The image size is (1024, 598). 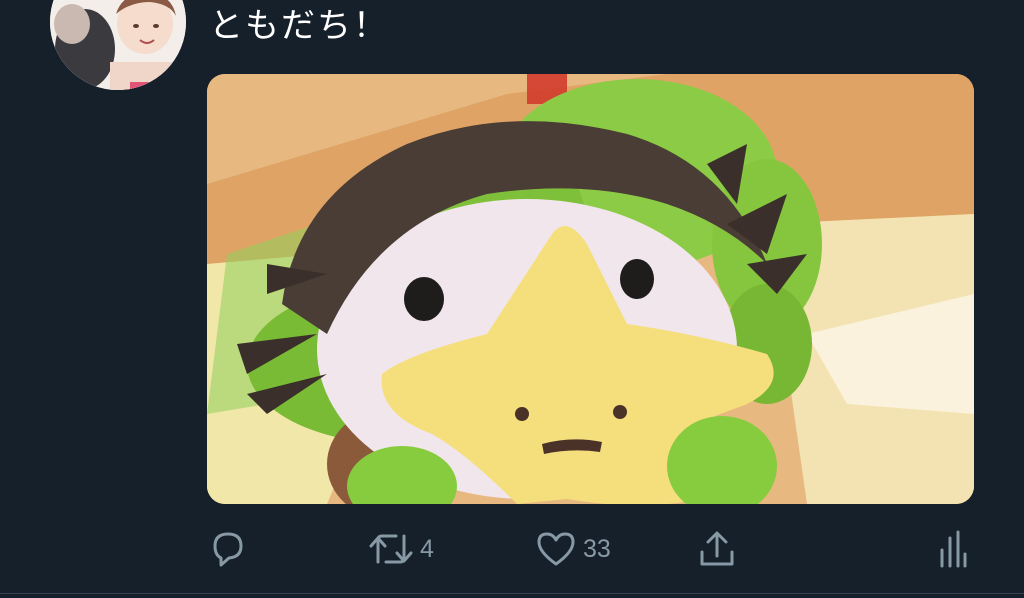 I want to click on analytics-icon, so click(x=953, y=549).